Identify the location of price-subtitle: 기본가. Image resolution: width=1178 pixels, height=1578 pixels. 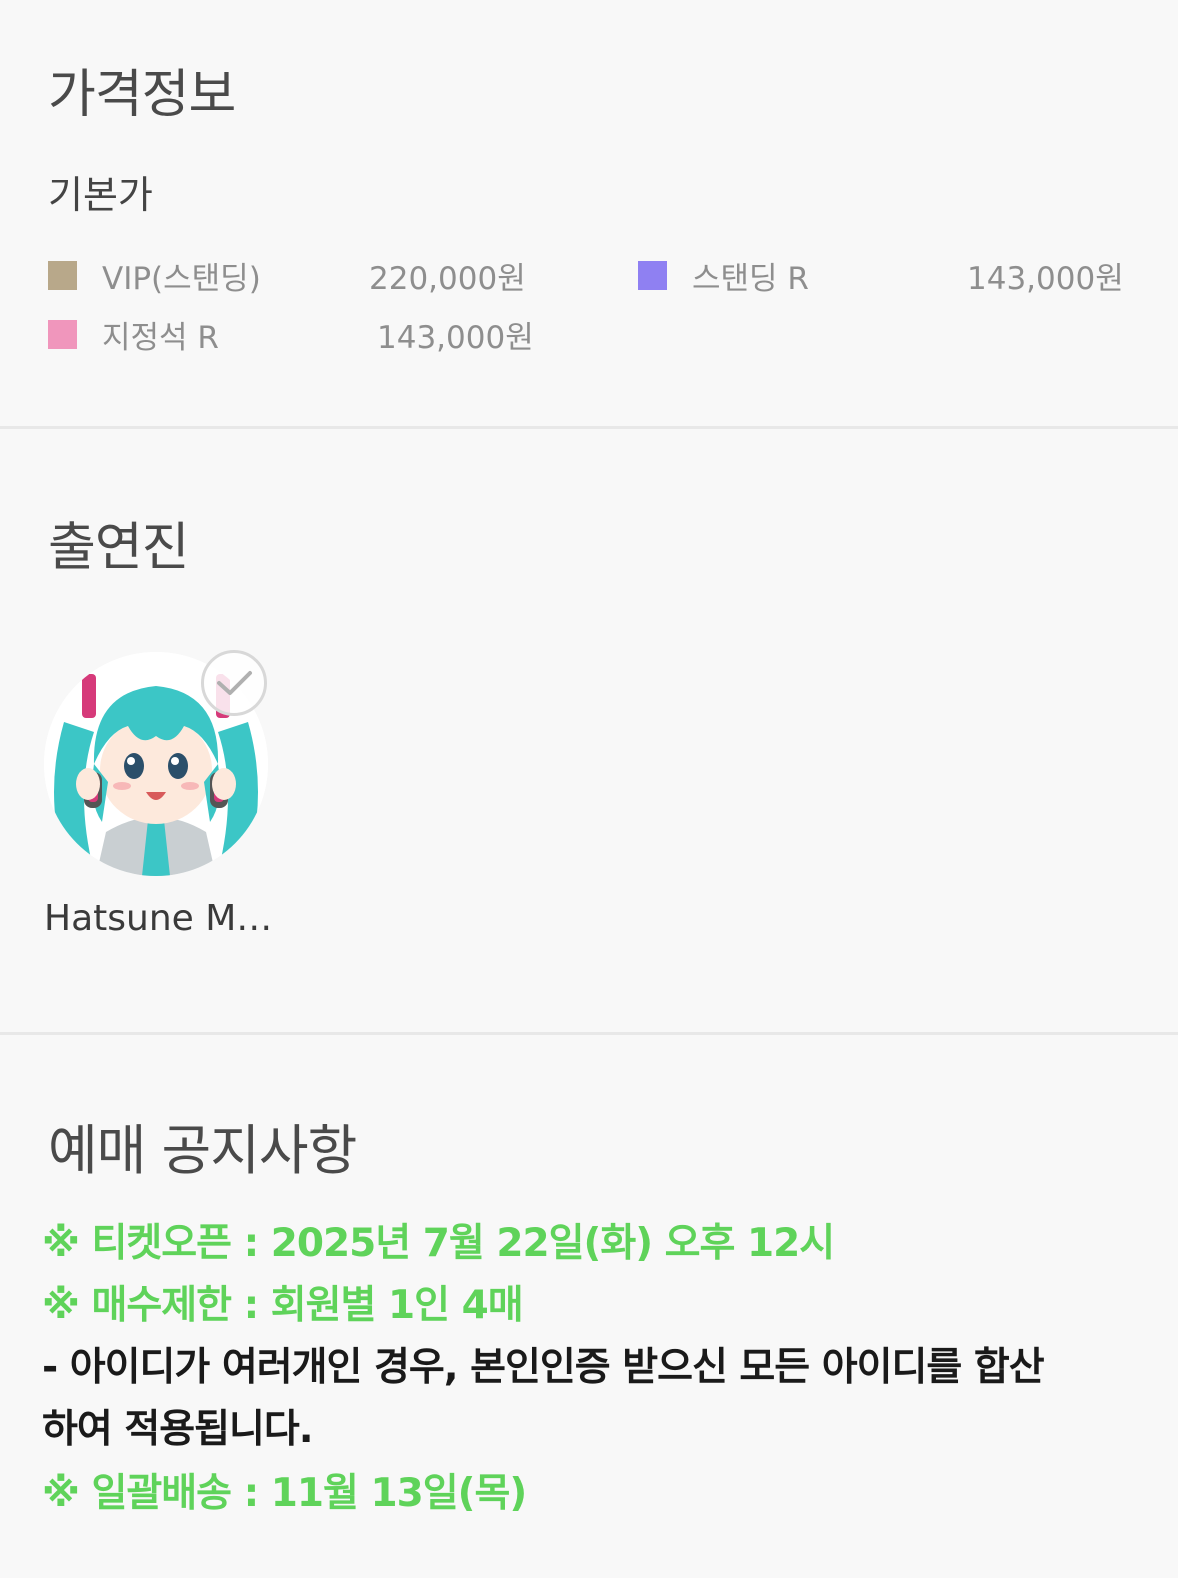
(100, 195).